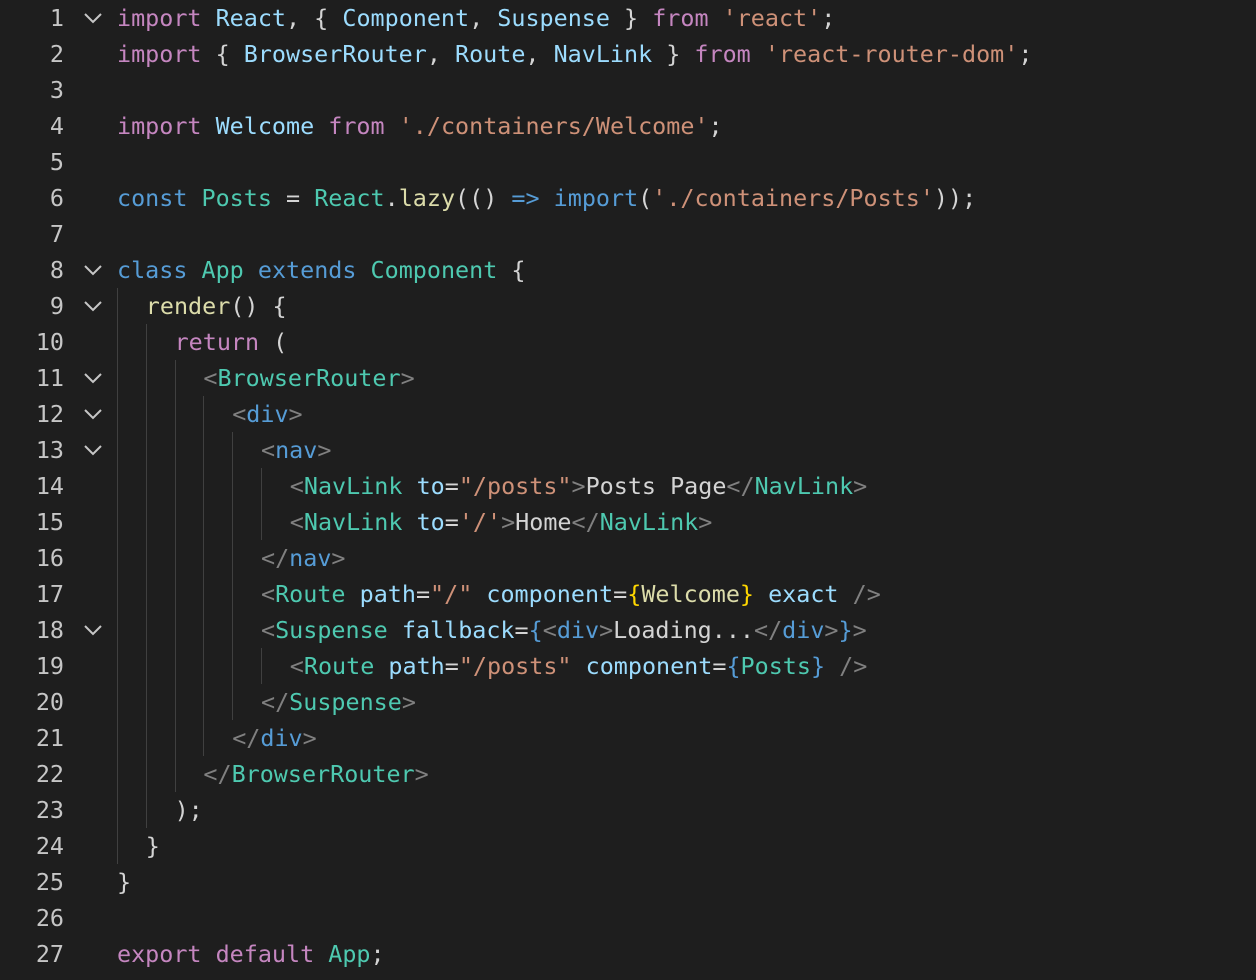 Image resolution: width=1256 pixels, height=980 pixels. Describe the element at coordinates (628, 558) in the screenshot. I see `code-line: 16 </nav>` at that location.